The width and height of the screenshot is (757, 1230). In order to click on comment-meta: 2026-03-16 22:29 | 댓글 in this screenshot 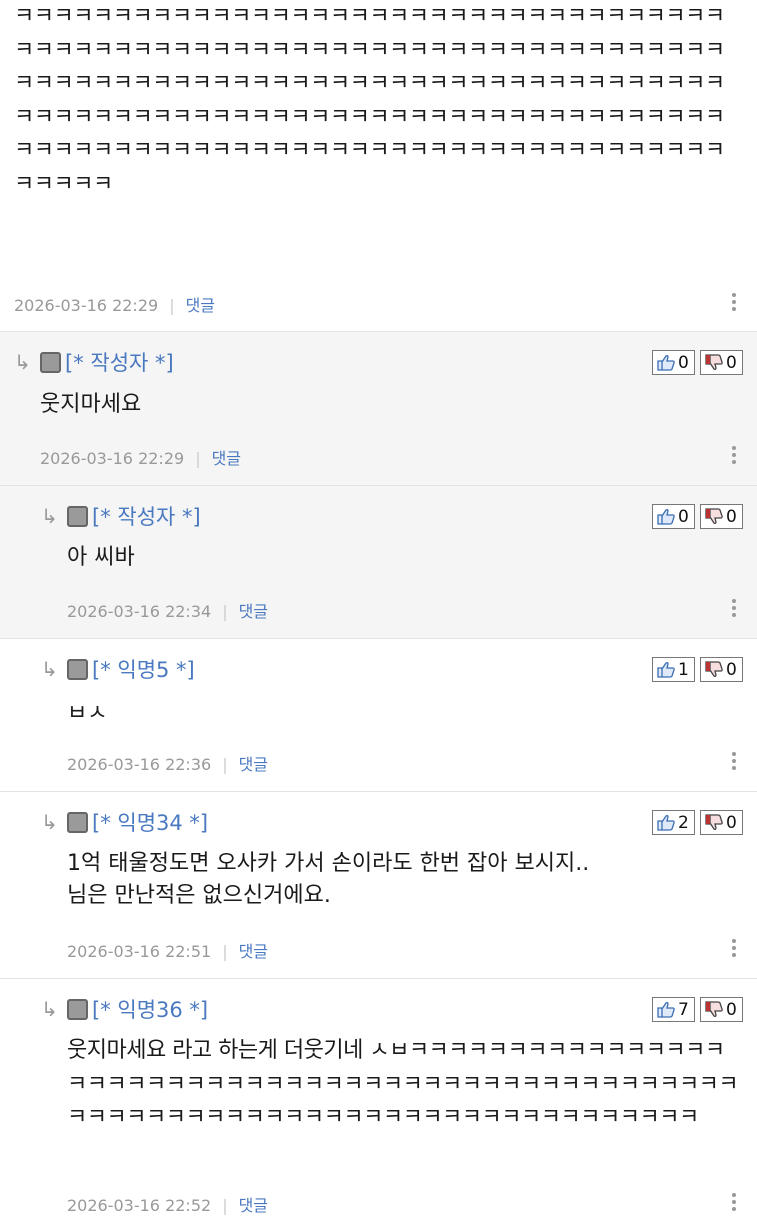, I will do `click(140, 457)`.